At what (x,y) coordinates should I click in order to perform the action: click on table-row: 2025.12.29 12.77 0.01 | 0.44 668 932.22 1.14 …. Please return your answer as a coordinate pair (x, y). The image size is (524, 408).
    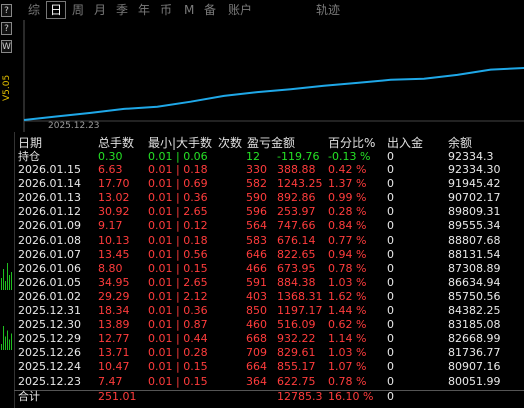
    Looking at the image, I should click on (269, 339).